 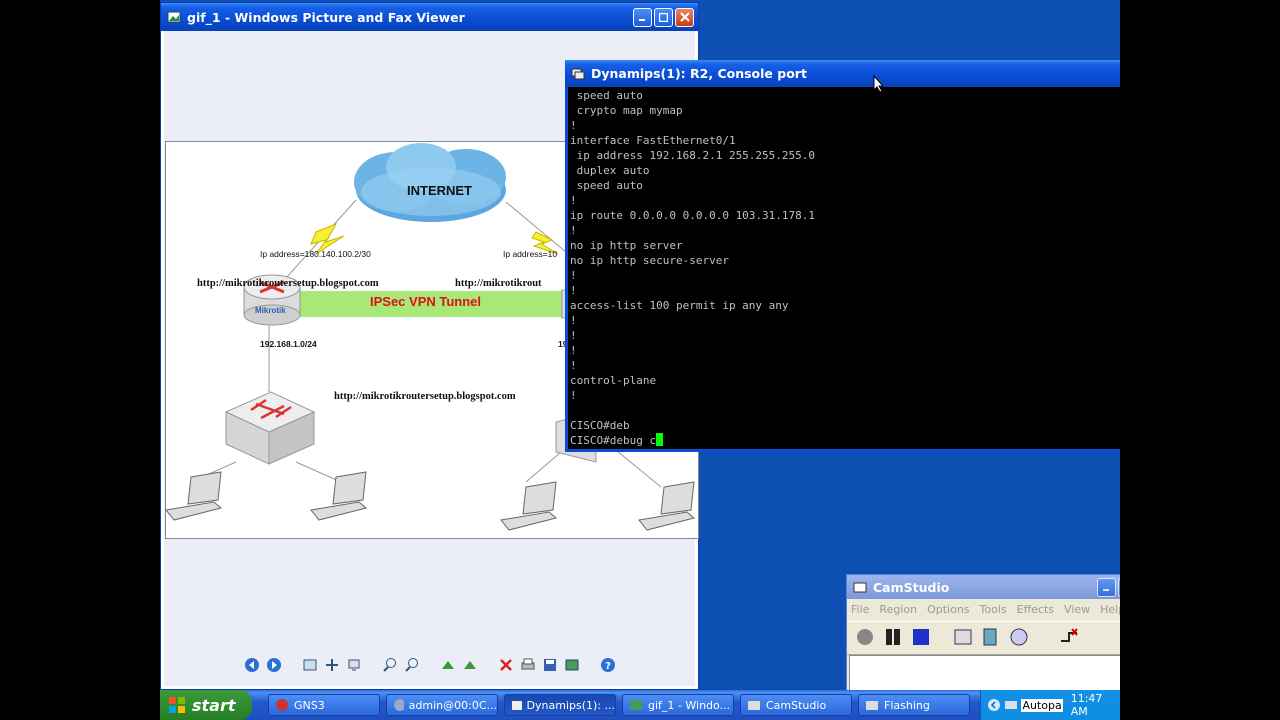 What do you see at coordinates (914, 705) in the screenshot?
I see `task-flashing: Flashing` at bounding box center [914, 705].